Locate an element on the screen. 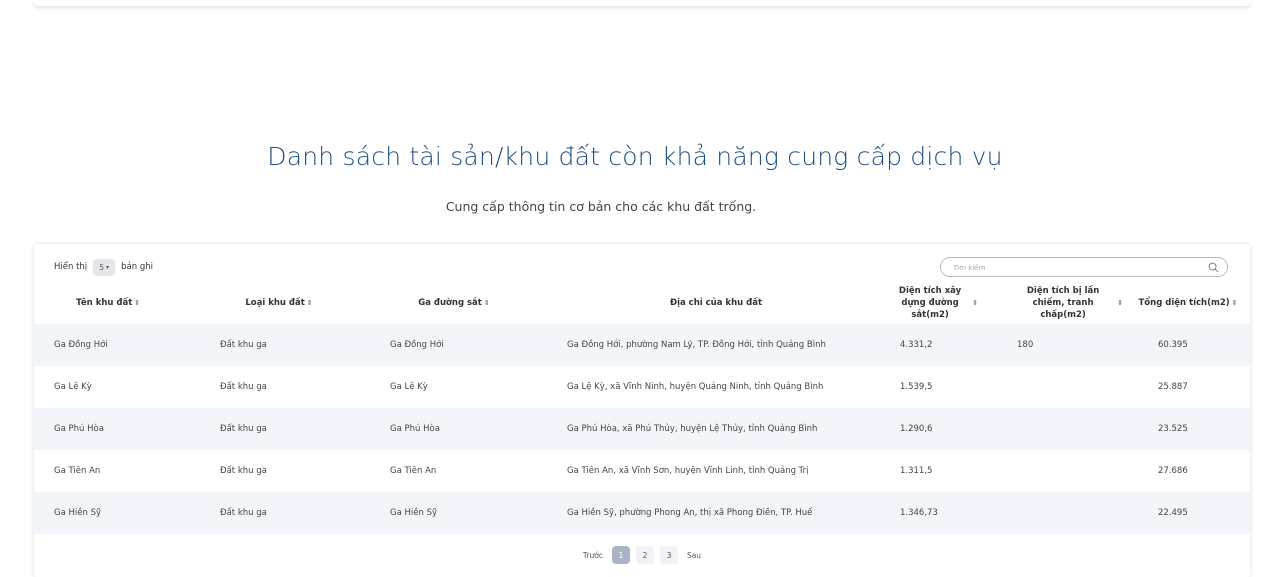  column-header-type: Loại khu đất ⇕ is located at coordinates (279, 303).